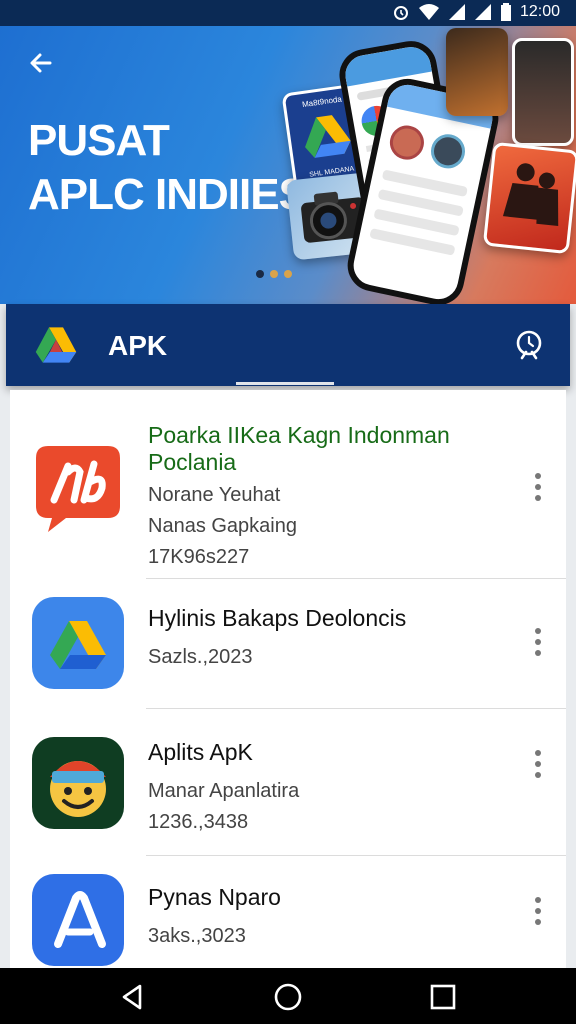 The image size is (576, 1024). I want to click on home-circle-icon, so click(288, 997).